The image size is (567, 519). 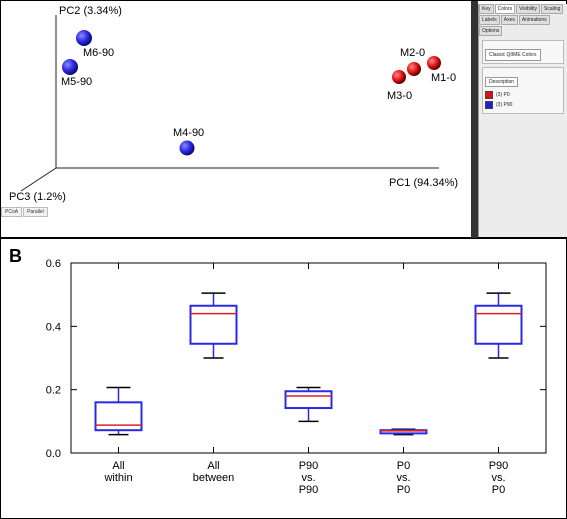 I want to click on p90-color-swatch, so click(x=489, y=105).